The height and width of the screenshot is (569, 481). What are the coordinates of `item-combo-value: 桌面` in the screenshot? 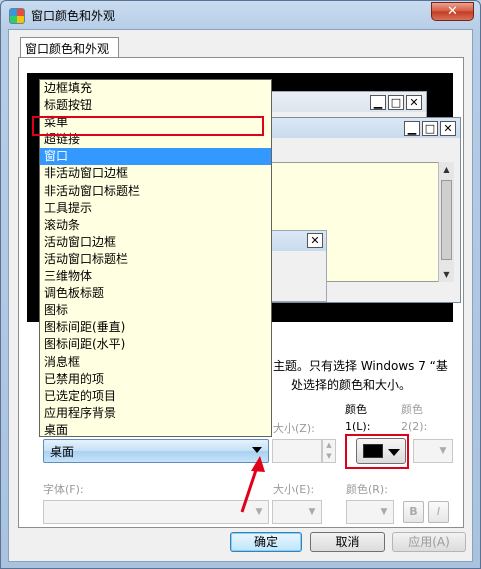 It's located at (62, 452).